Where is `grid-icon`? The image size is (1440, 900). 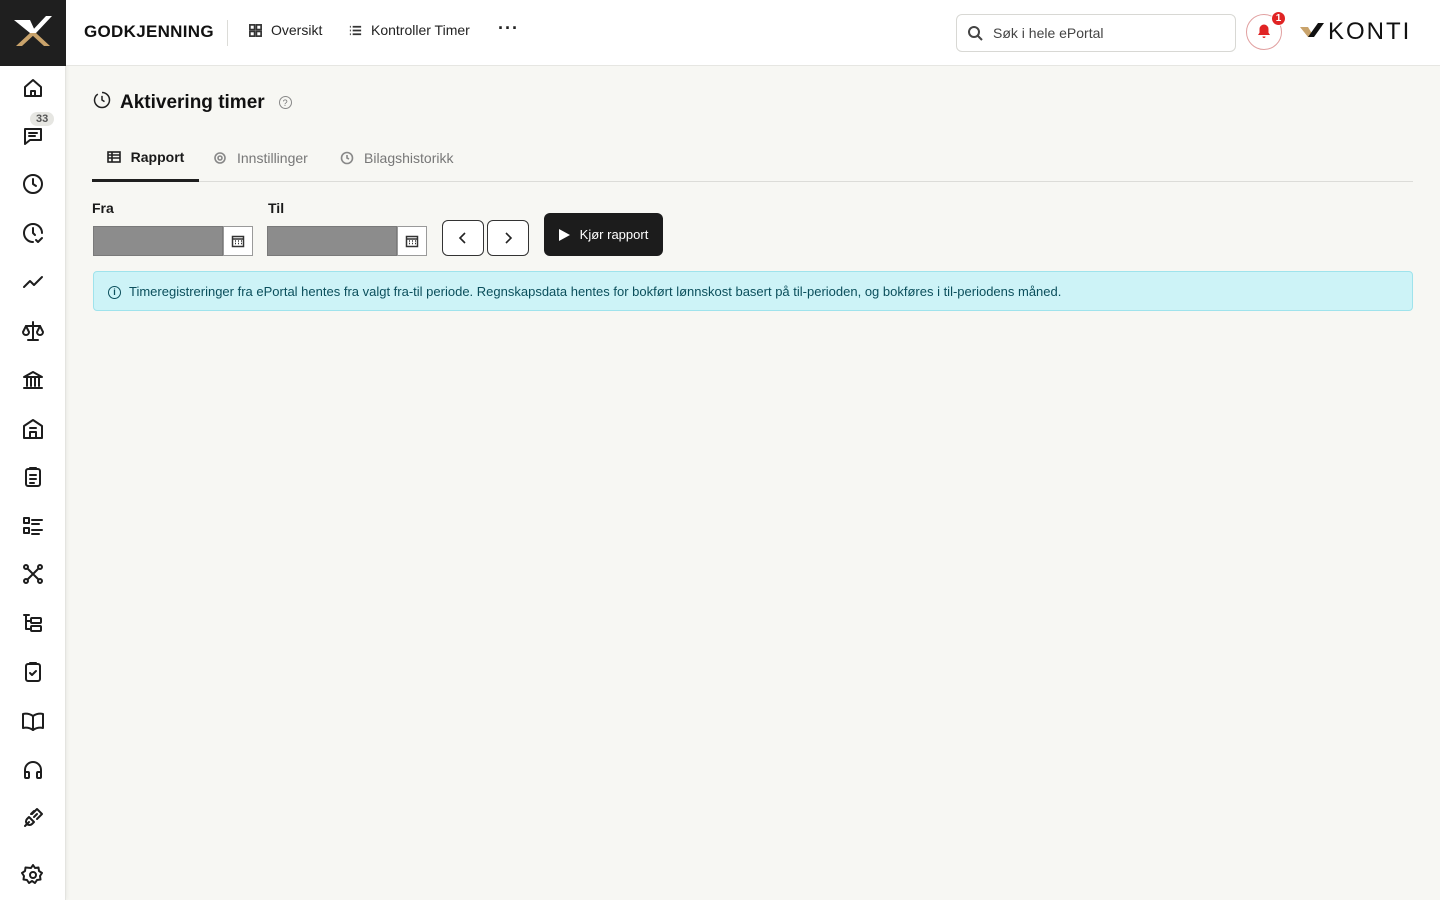
grid-icon is located at coordinates (255, 30).